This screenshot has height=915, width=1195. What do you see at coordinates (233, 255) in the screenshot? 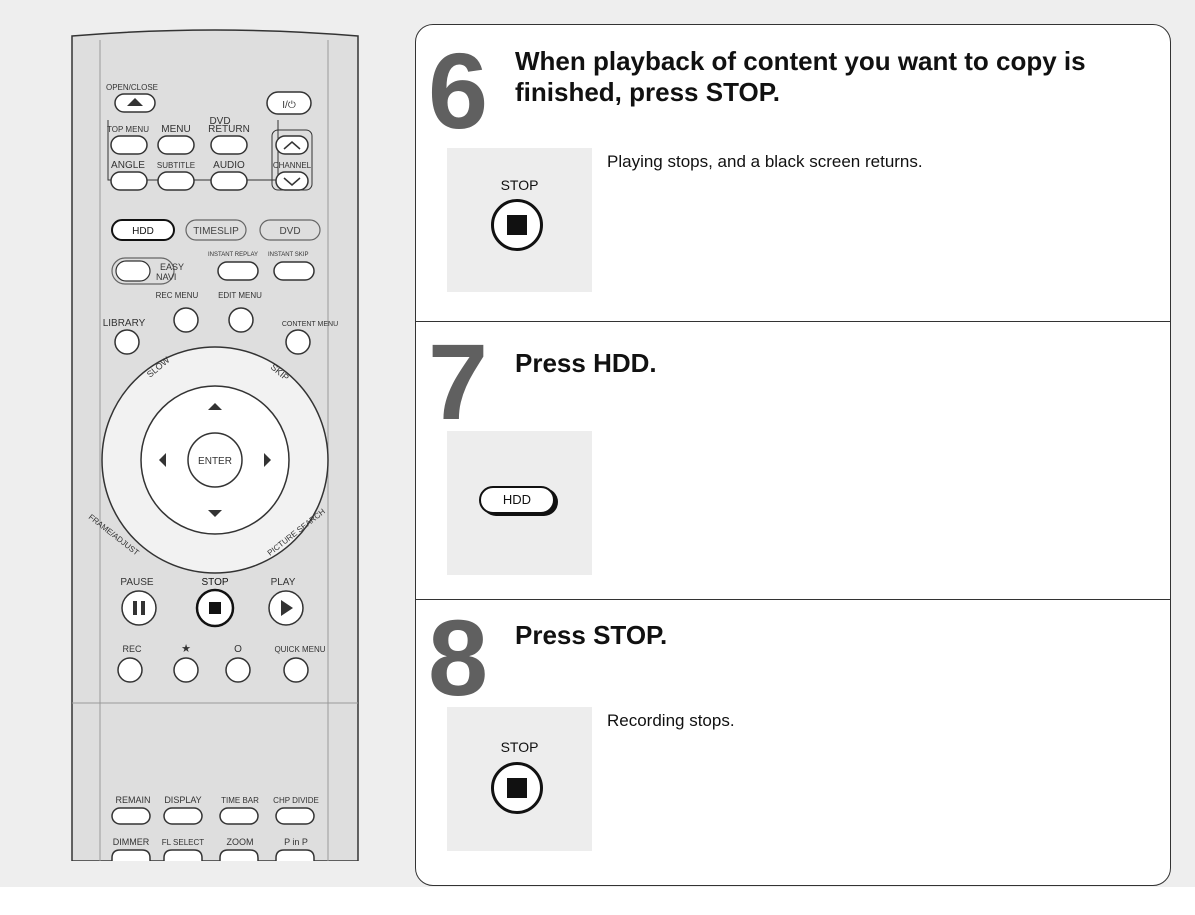
I see `svg-text: INSTANT REPLAY` at bounding box center [233, 255].